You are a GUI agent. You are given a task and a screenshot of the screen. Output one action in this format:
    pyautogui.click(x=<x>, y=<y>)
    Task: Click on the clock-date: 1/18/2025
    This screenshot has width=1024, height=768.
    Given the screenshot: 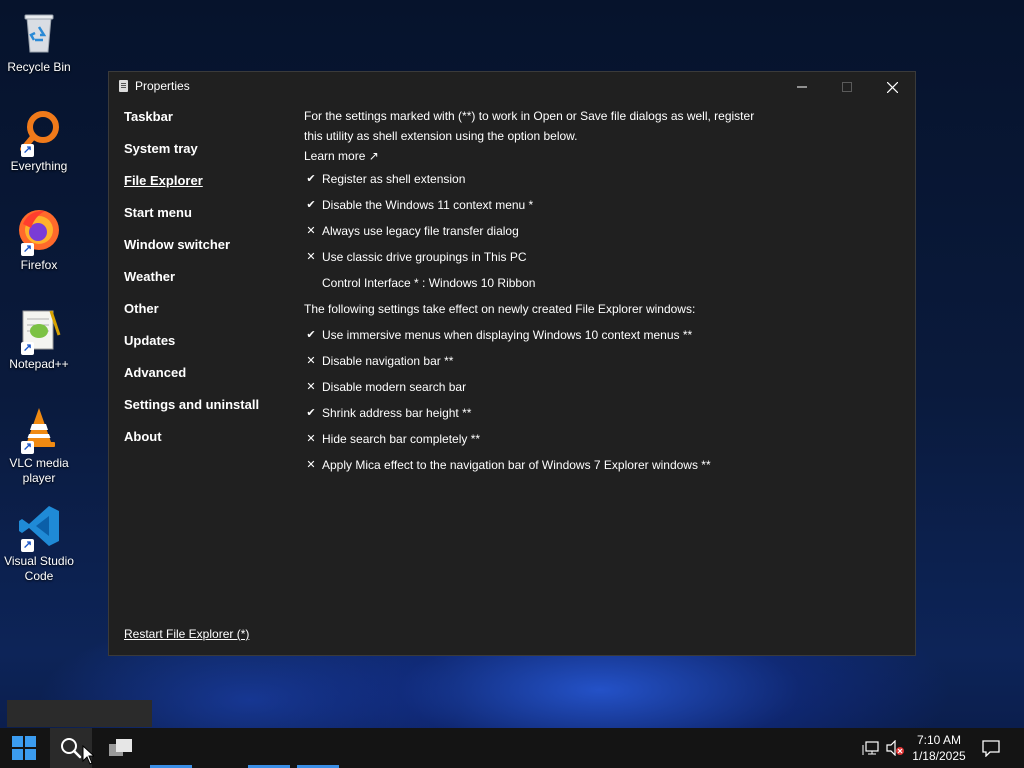 What is the action you would take?
    pyautogui.click(x=939, y=756)
    